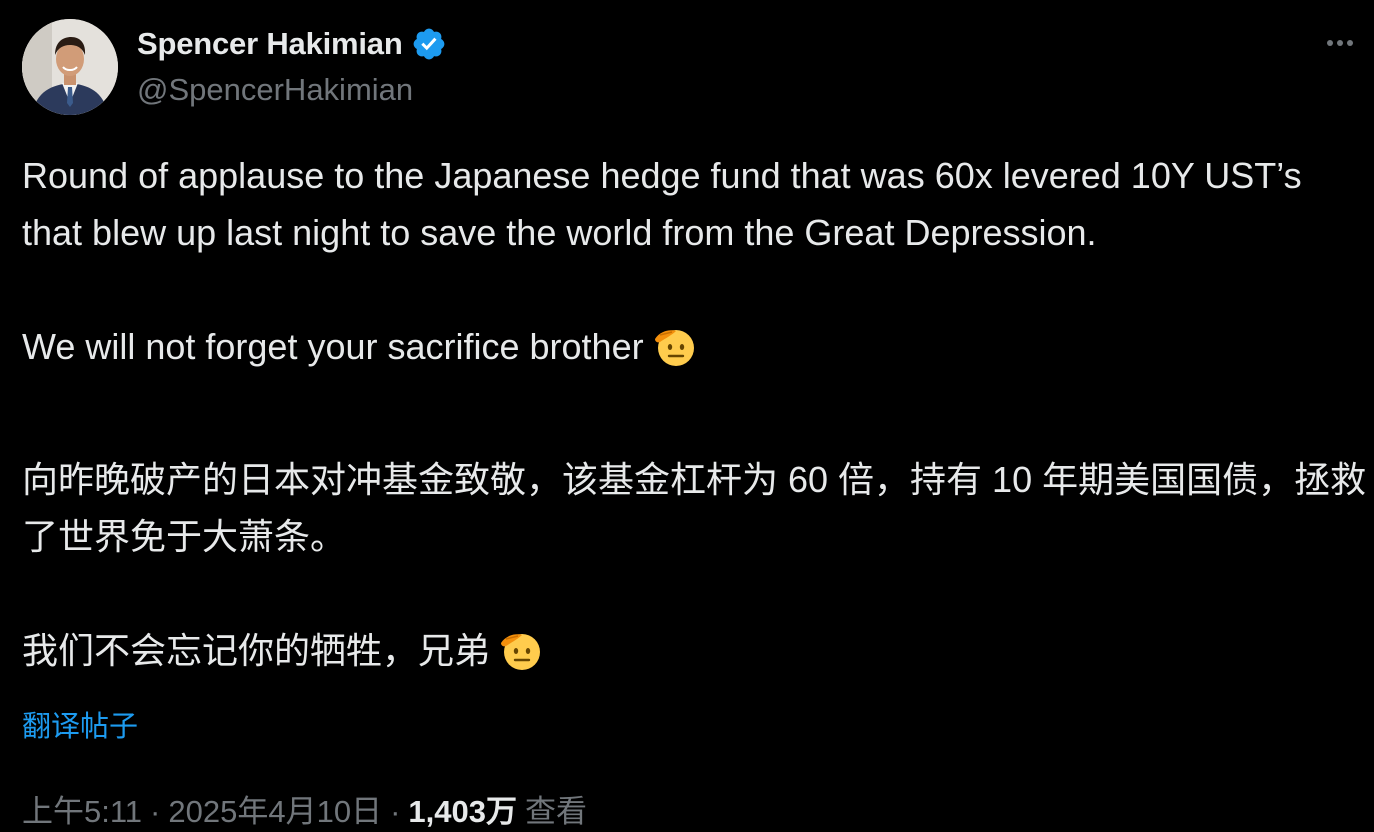  Describe the element at coordinates (82, 808) in the screenshot. I see `post-time: 上午5:11` at that location.